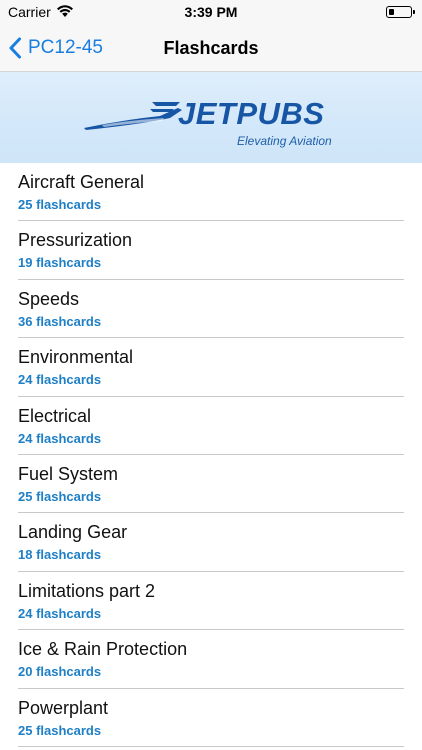 This screenshot has width=422, height=750. What do you see at coordinates (63, 707) in the screenshot?
I see `deck-title: Powerplant` at bounding box center [63, 707].